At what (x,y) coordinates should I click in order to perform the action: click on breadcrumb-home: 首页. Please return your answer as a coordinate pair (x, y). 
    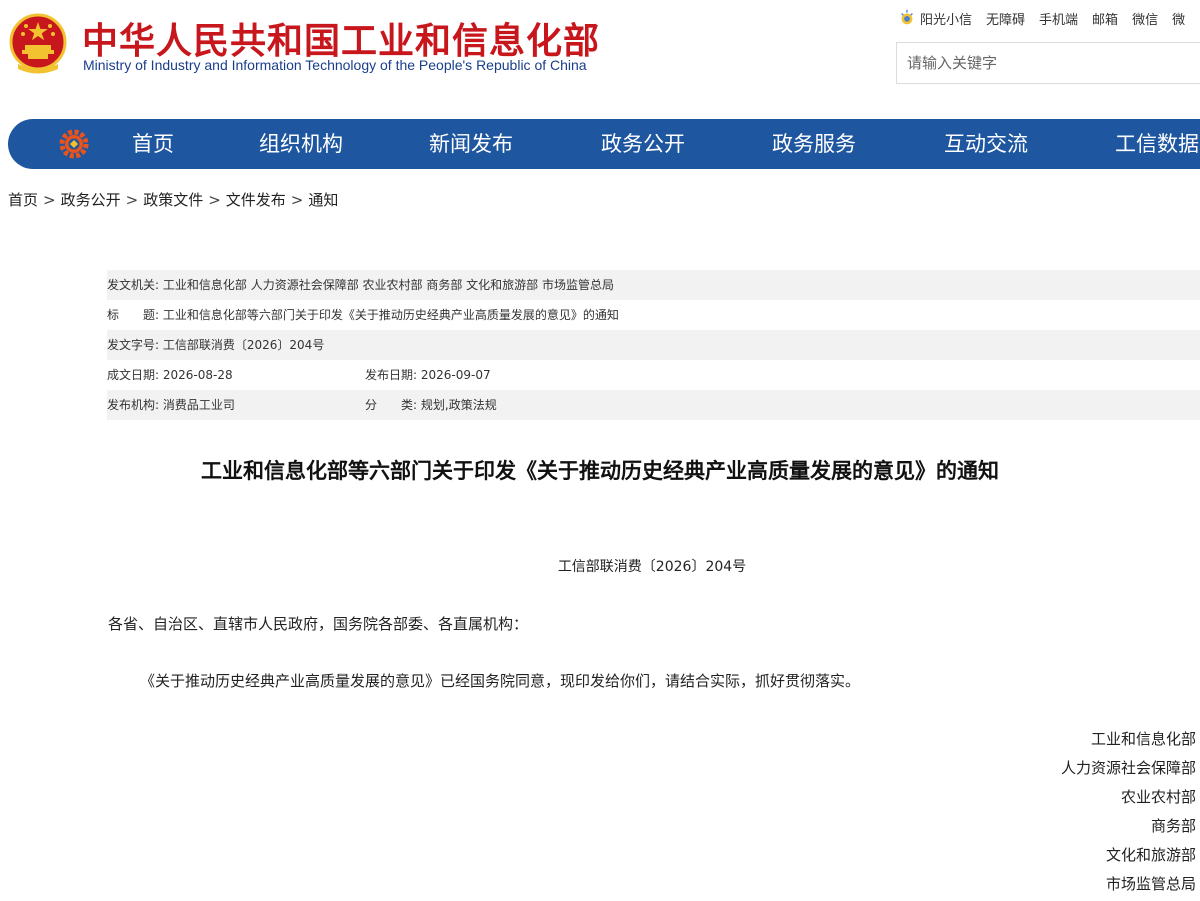
    Looking at the image, I should click on (23, 200).